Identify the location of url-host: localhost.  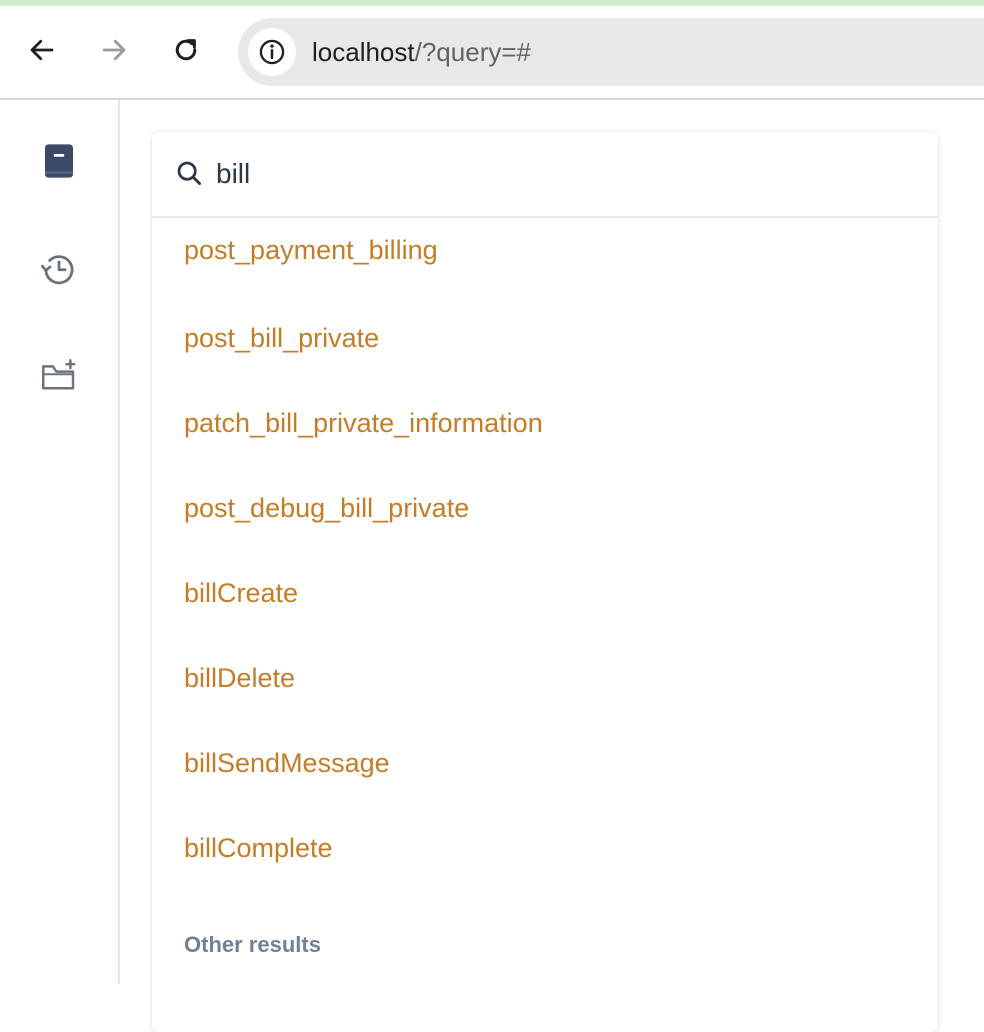
(363, 52).